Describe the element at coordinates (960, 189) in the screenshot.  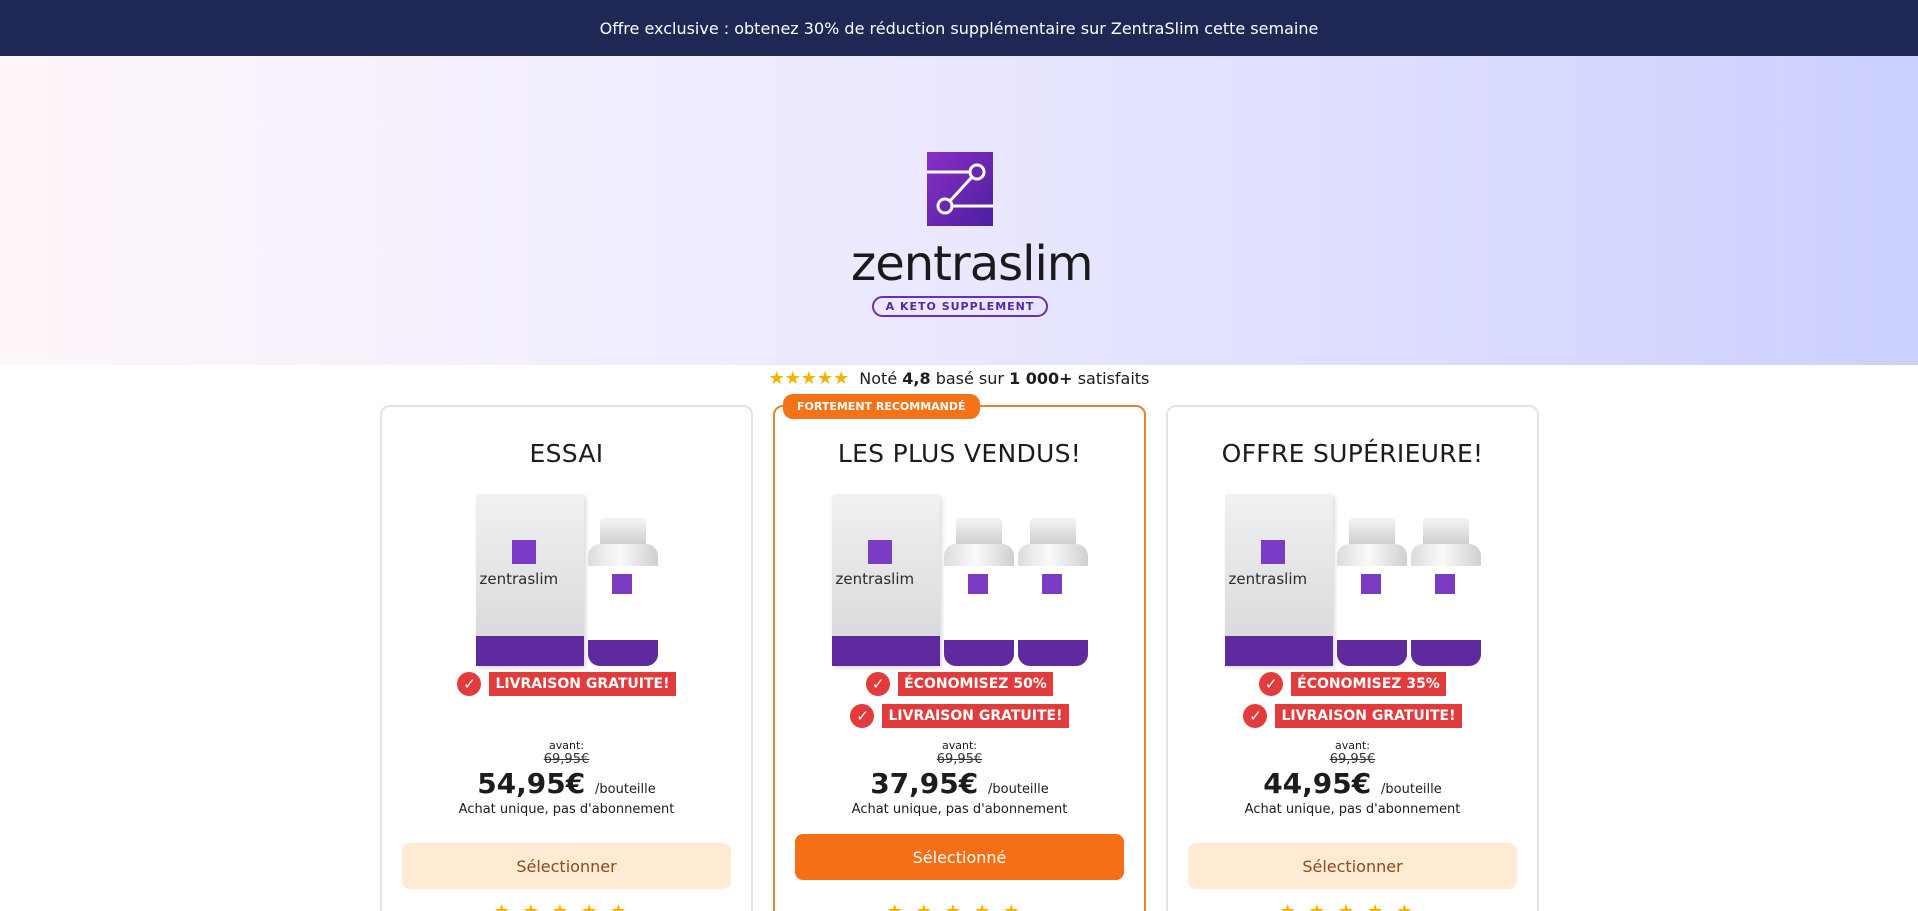
I see `logo-mark-icon` at that location.